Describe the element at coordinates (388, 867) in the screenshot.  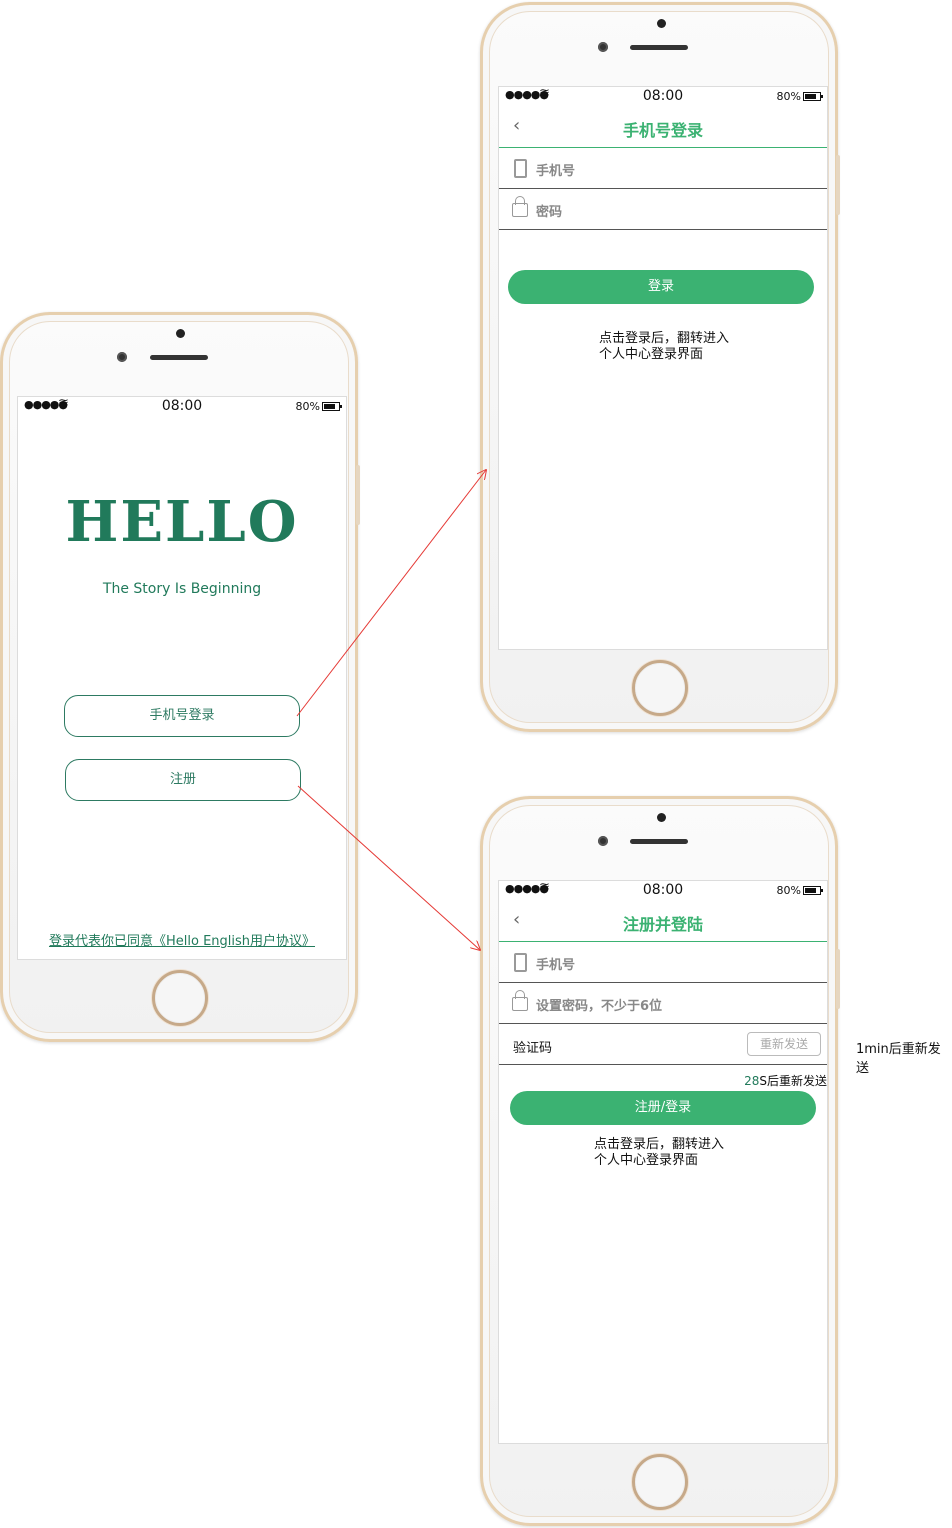
I see `arrow-to-register` at that location.